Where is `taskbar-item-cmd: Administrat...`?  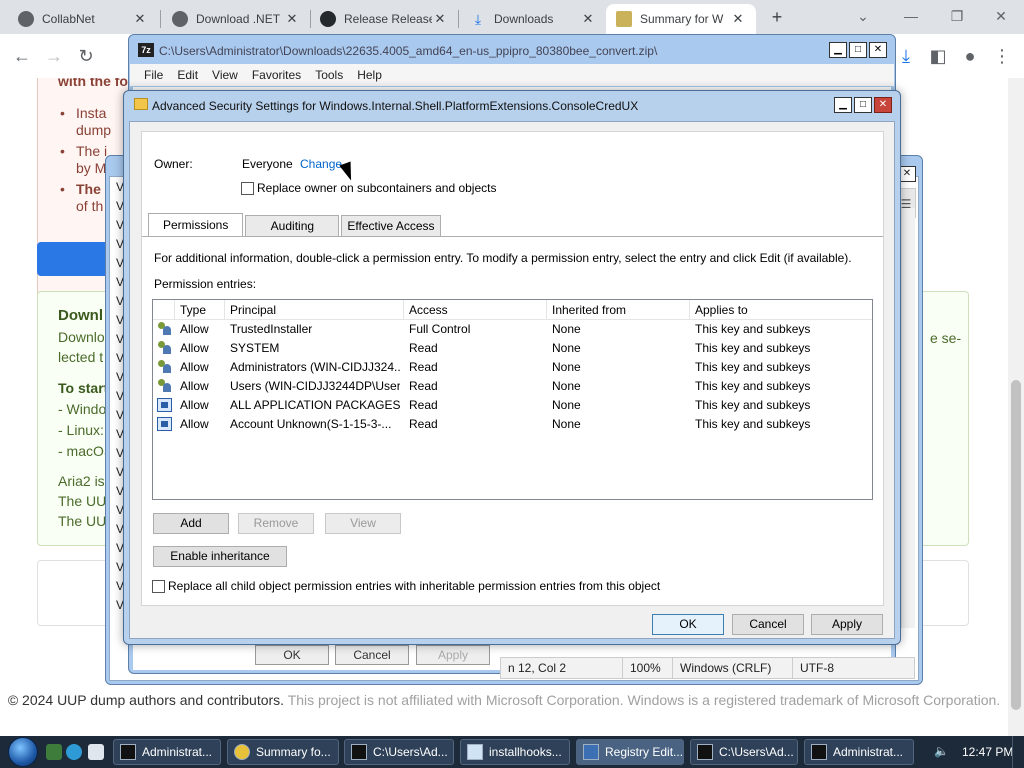
taskbar-item-cmd: Administrat... is located at coordinates (167, 752).